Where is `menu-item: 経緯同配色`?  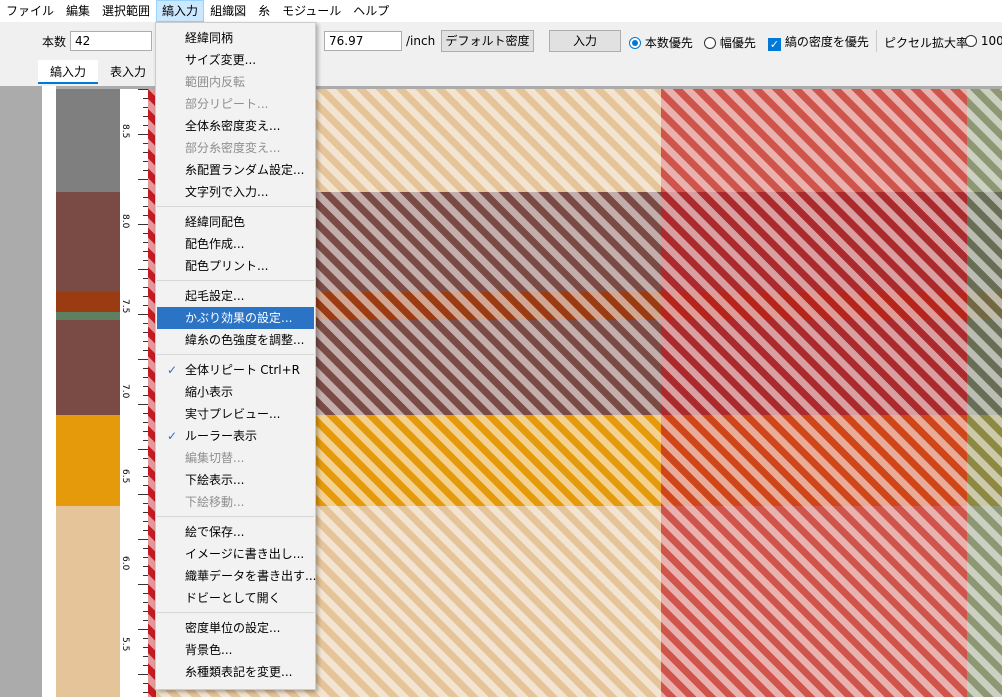
menu-item: 経緯同配色 is located at coordinates (235, 222).